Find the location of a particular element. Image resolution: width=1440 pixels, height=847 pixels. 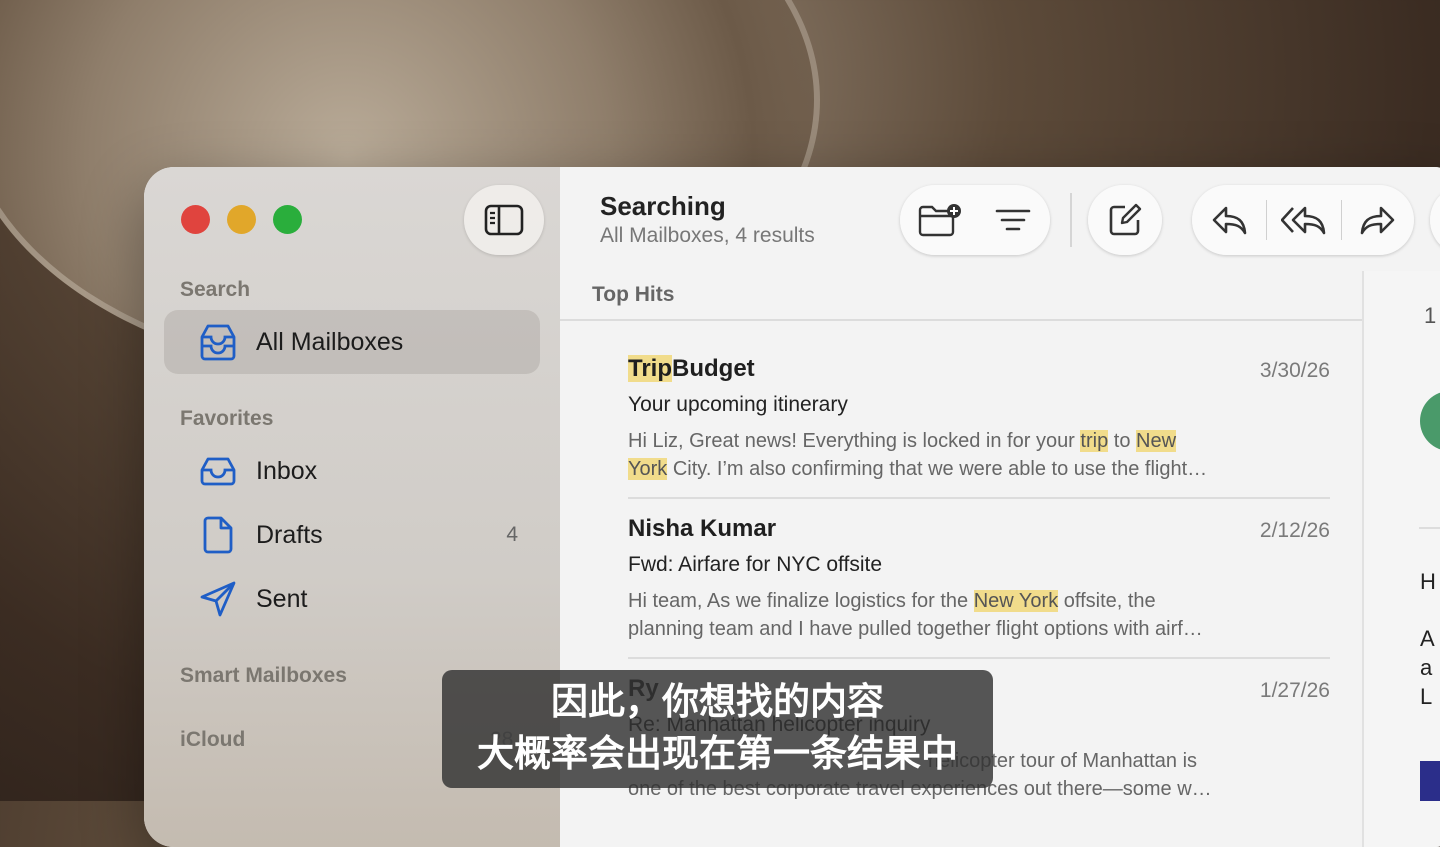

reader-text: A is located at coordinates (1427, 638).